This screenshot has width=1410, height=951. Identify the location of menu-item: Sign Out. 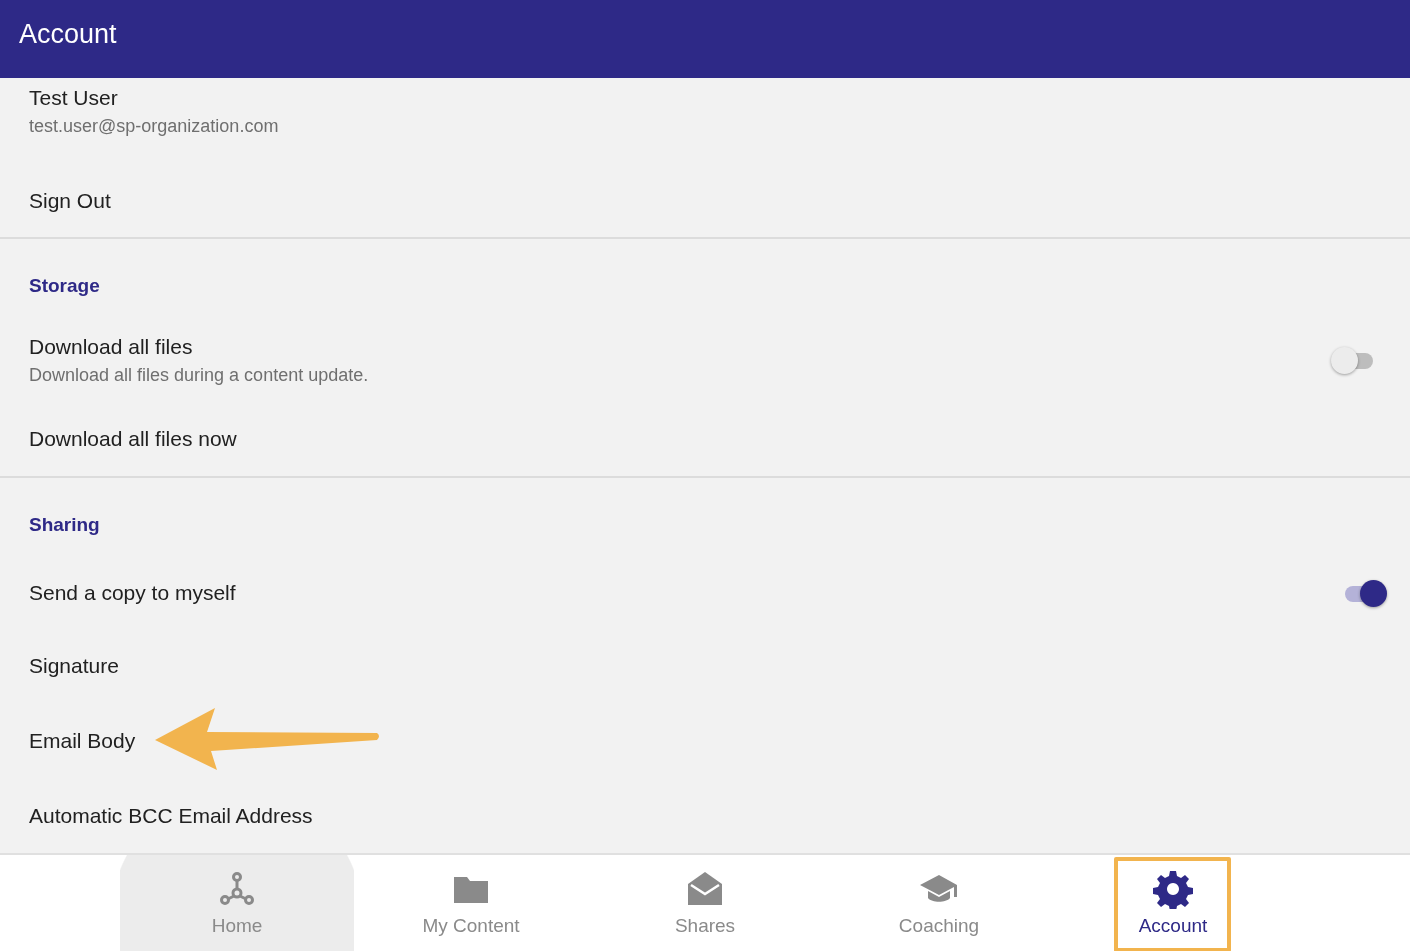
(70, 200).